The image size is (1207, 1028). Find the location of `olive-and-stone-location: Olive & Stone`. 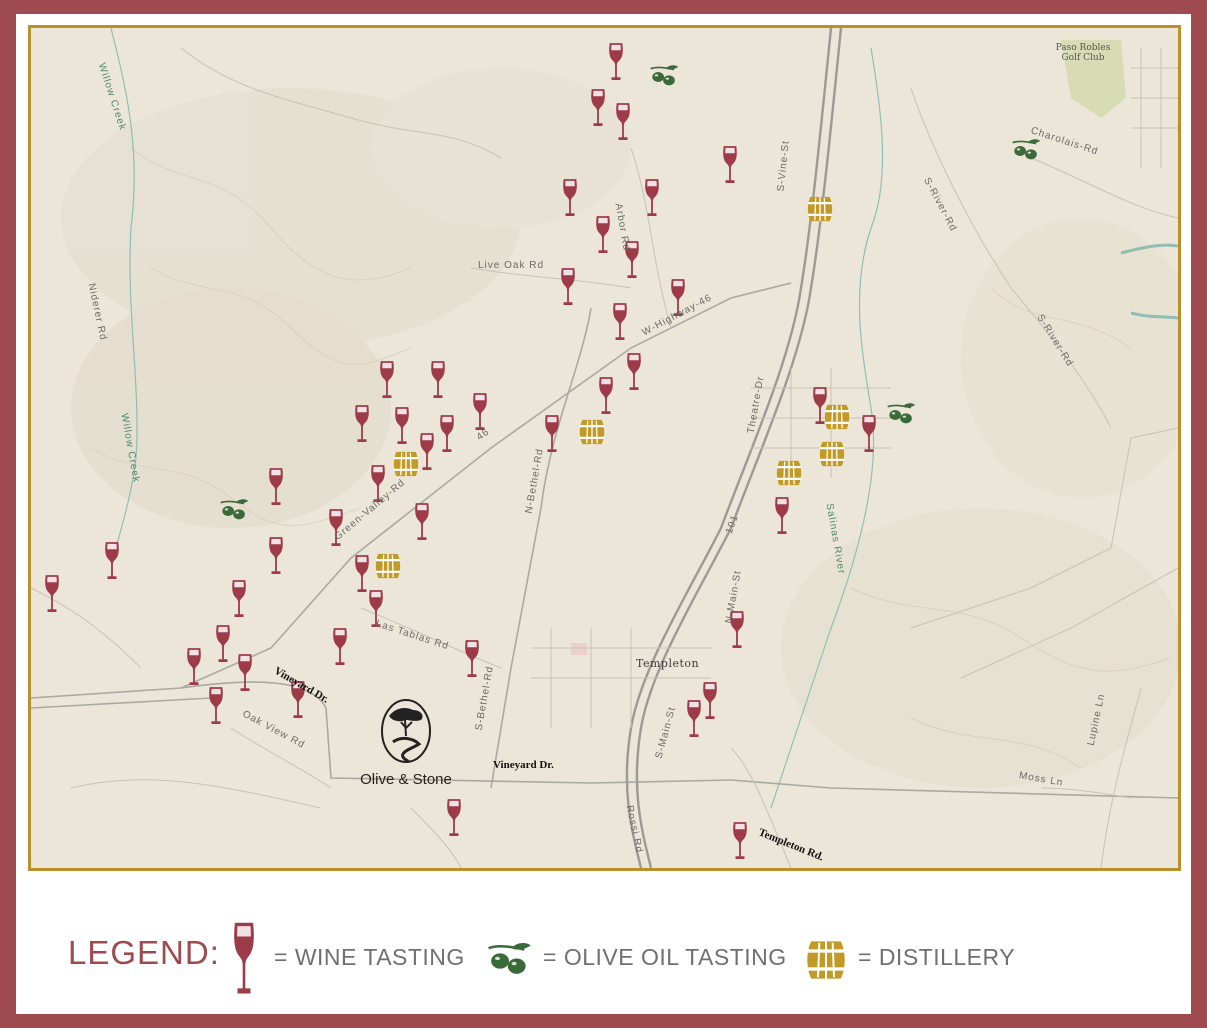

olive-and-stone-location: Olive & Stone is located at coordinates (406, 743).